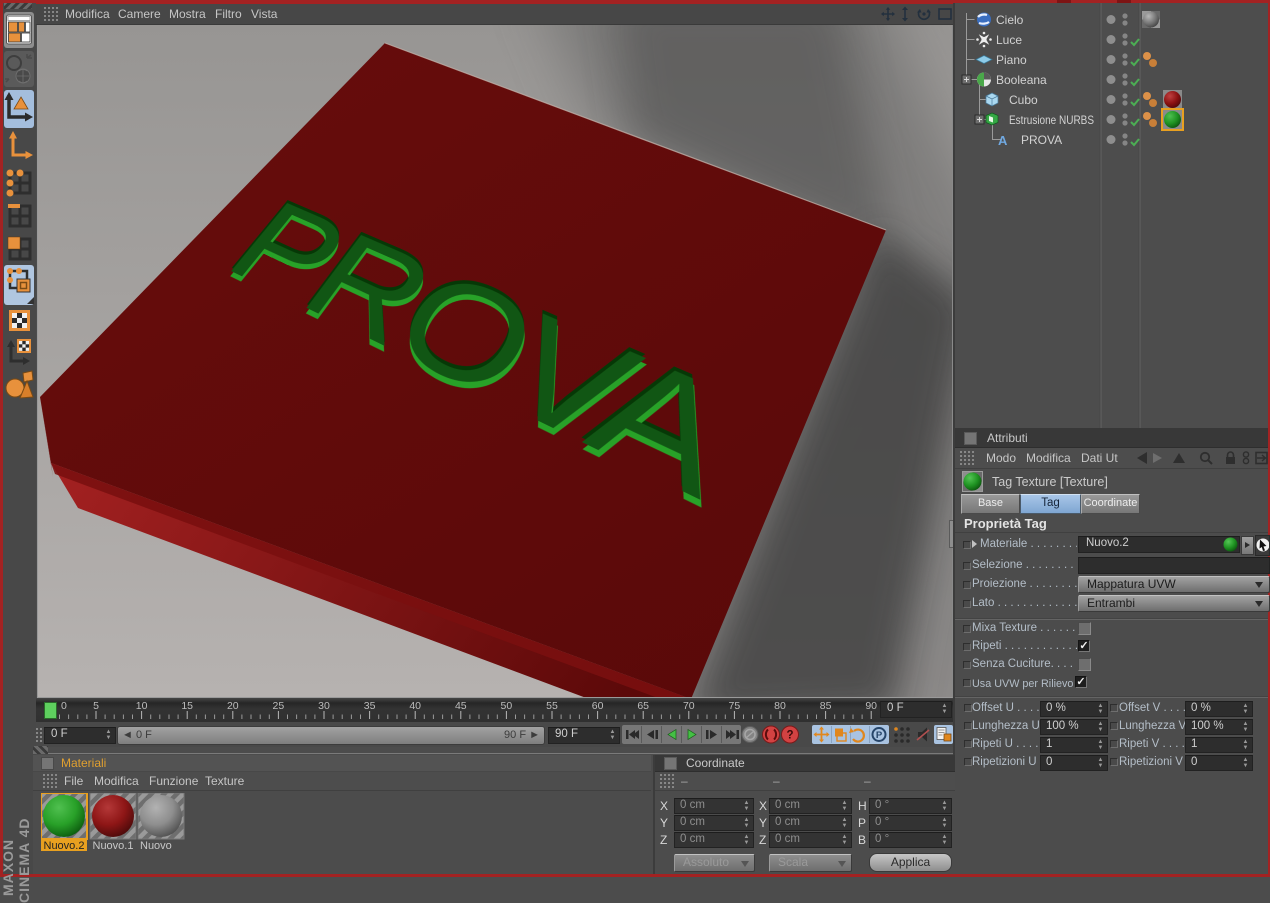 Image resolution: width=1270 pixels, height=903 pixels. I want to click on svg-text: A, so click(1003, 140).